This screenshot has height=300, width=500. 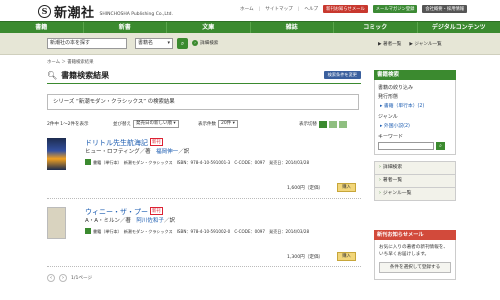 I want to click on book-title: ウィニー・ザ・プー, so click(x=116, y=212).